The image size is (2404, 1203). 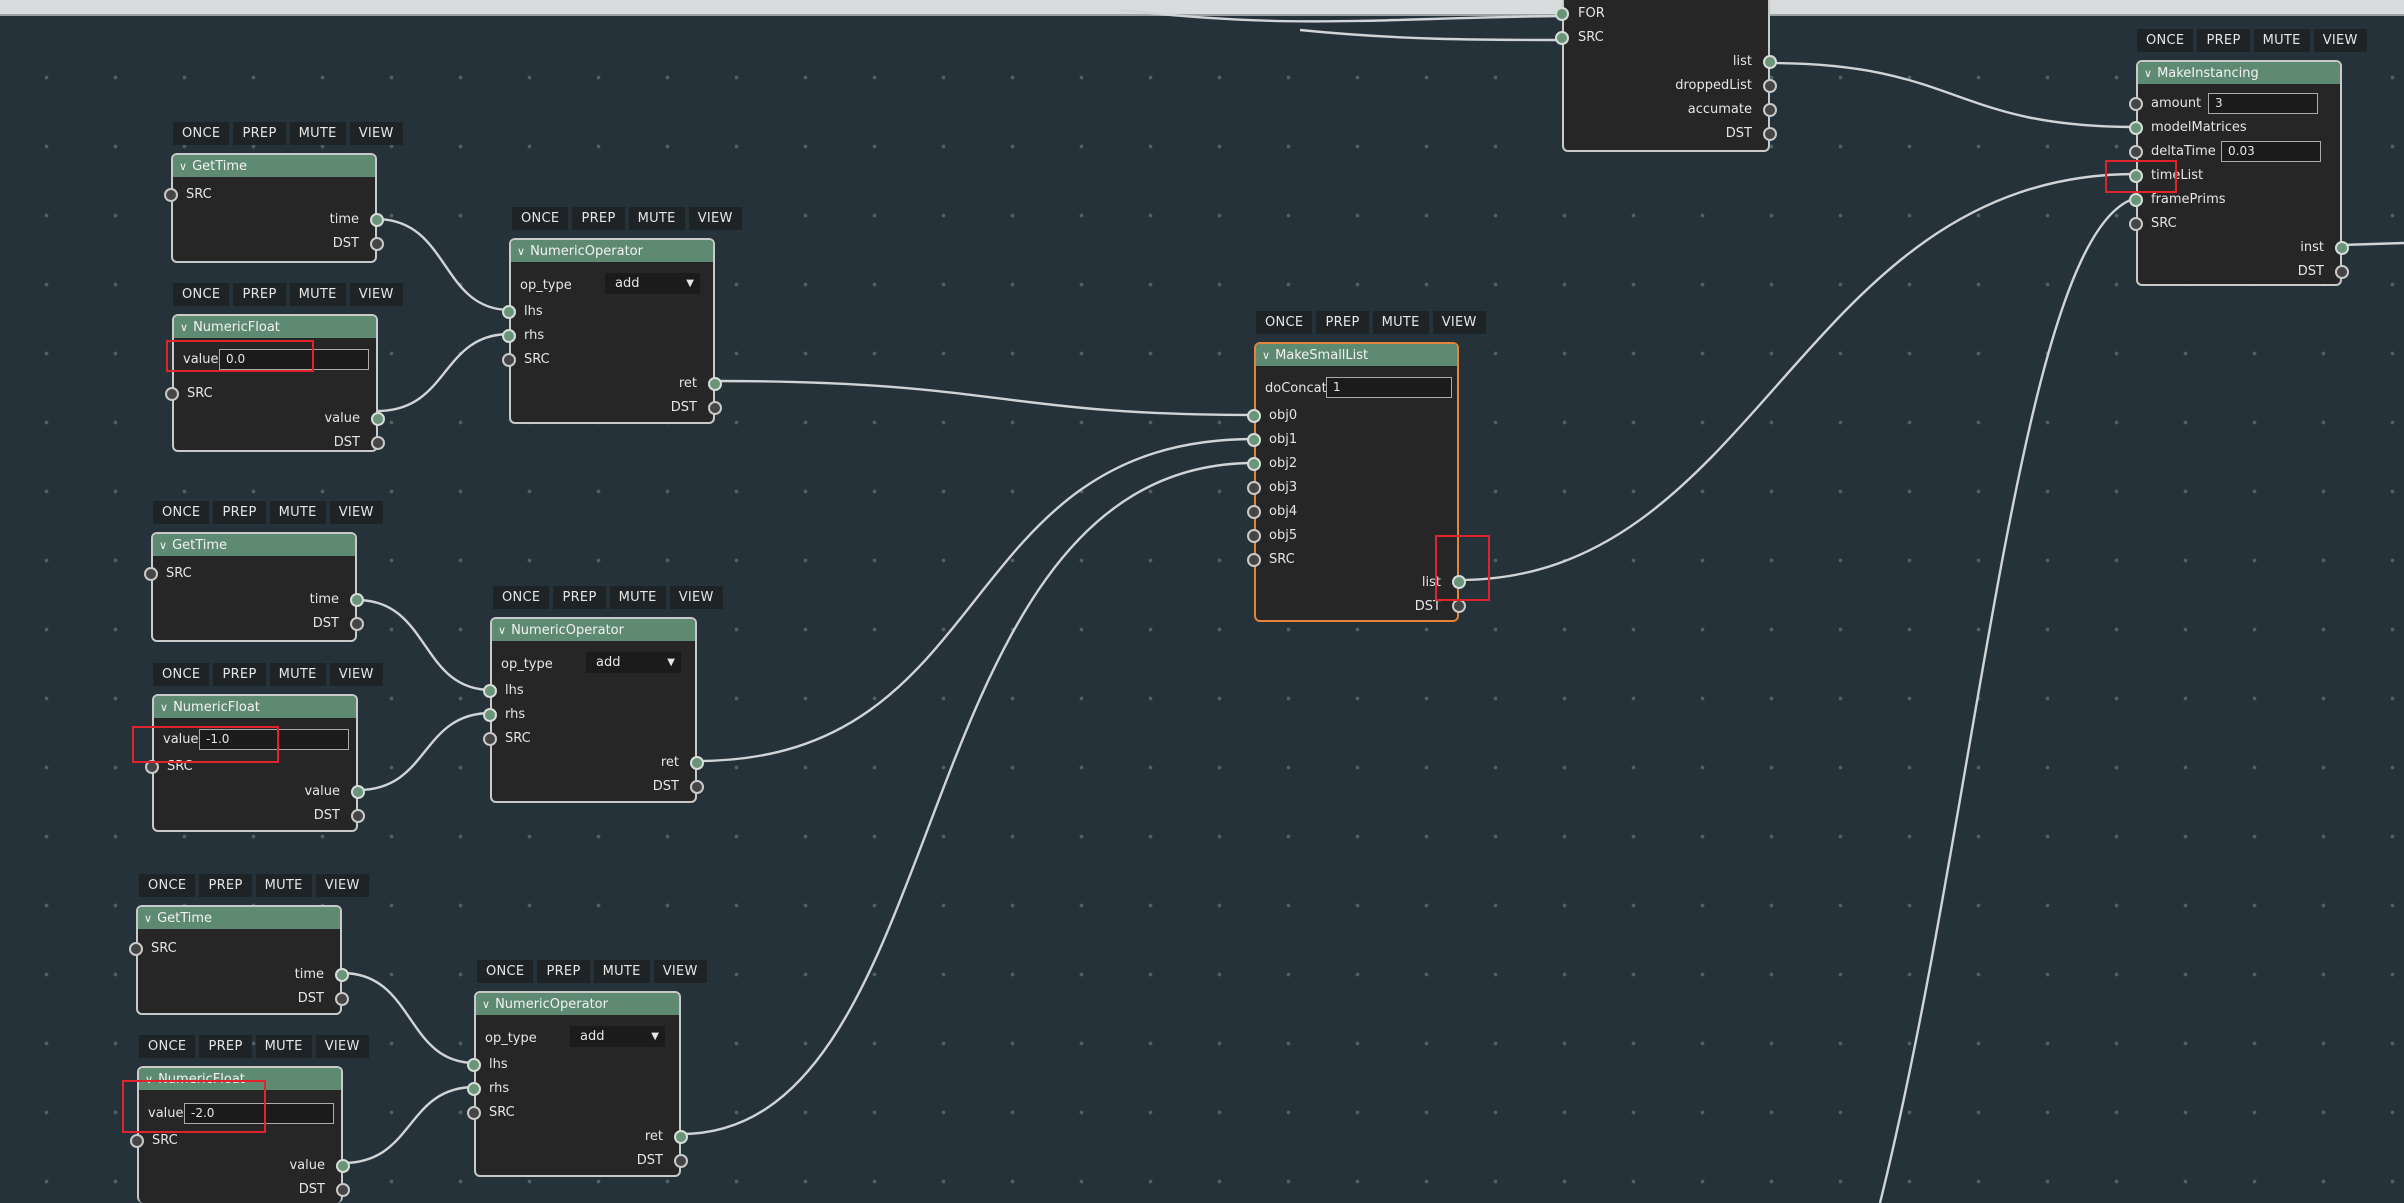 What do you see at coordinates (1254, 512) in the screenshot?
I see `obj4-in-port` at bounding box center [1254, 512].